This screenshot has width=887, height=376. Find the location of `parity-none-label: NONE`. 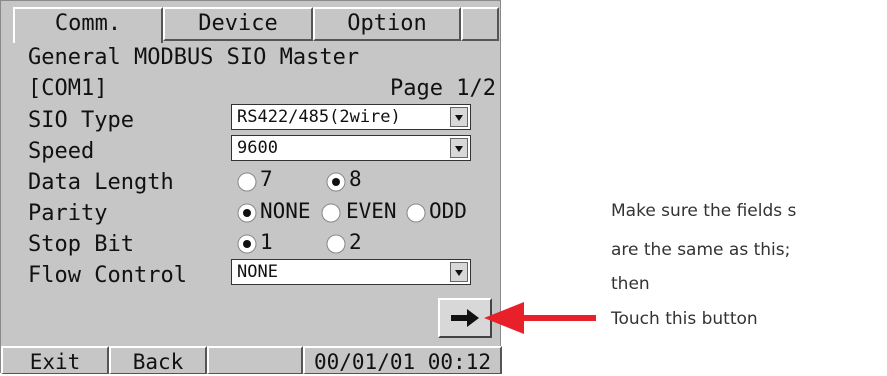

parity-none-label: NONE is located at coordinates (285, 211).